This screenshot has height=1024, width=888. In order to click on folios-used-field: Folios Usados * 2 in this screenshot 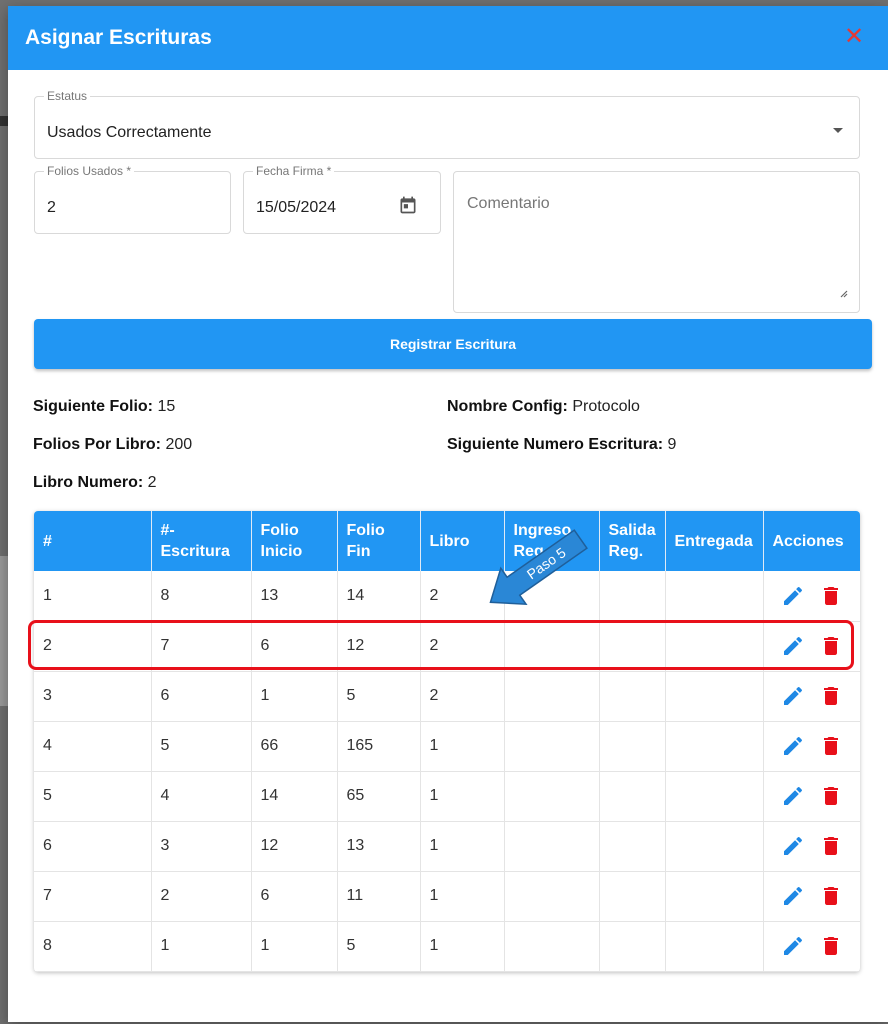, I will do `click(132, 199)`.